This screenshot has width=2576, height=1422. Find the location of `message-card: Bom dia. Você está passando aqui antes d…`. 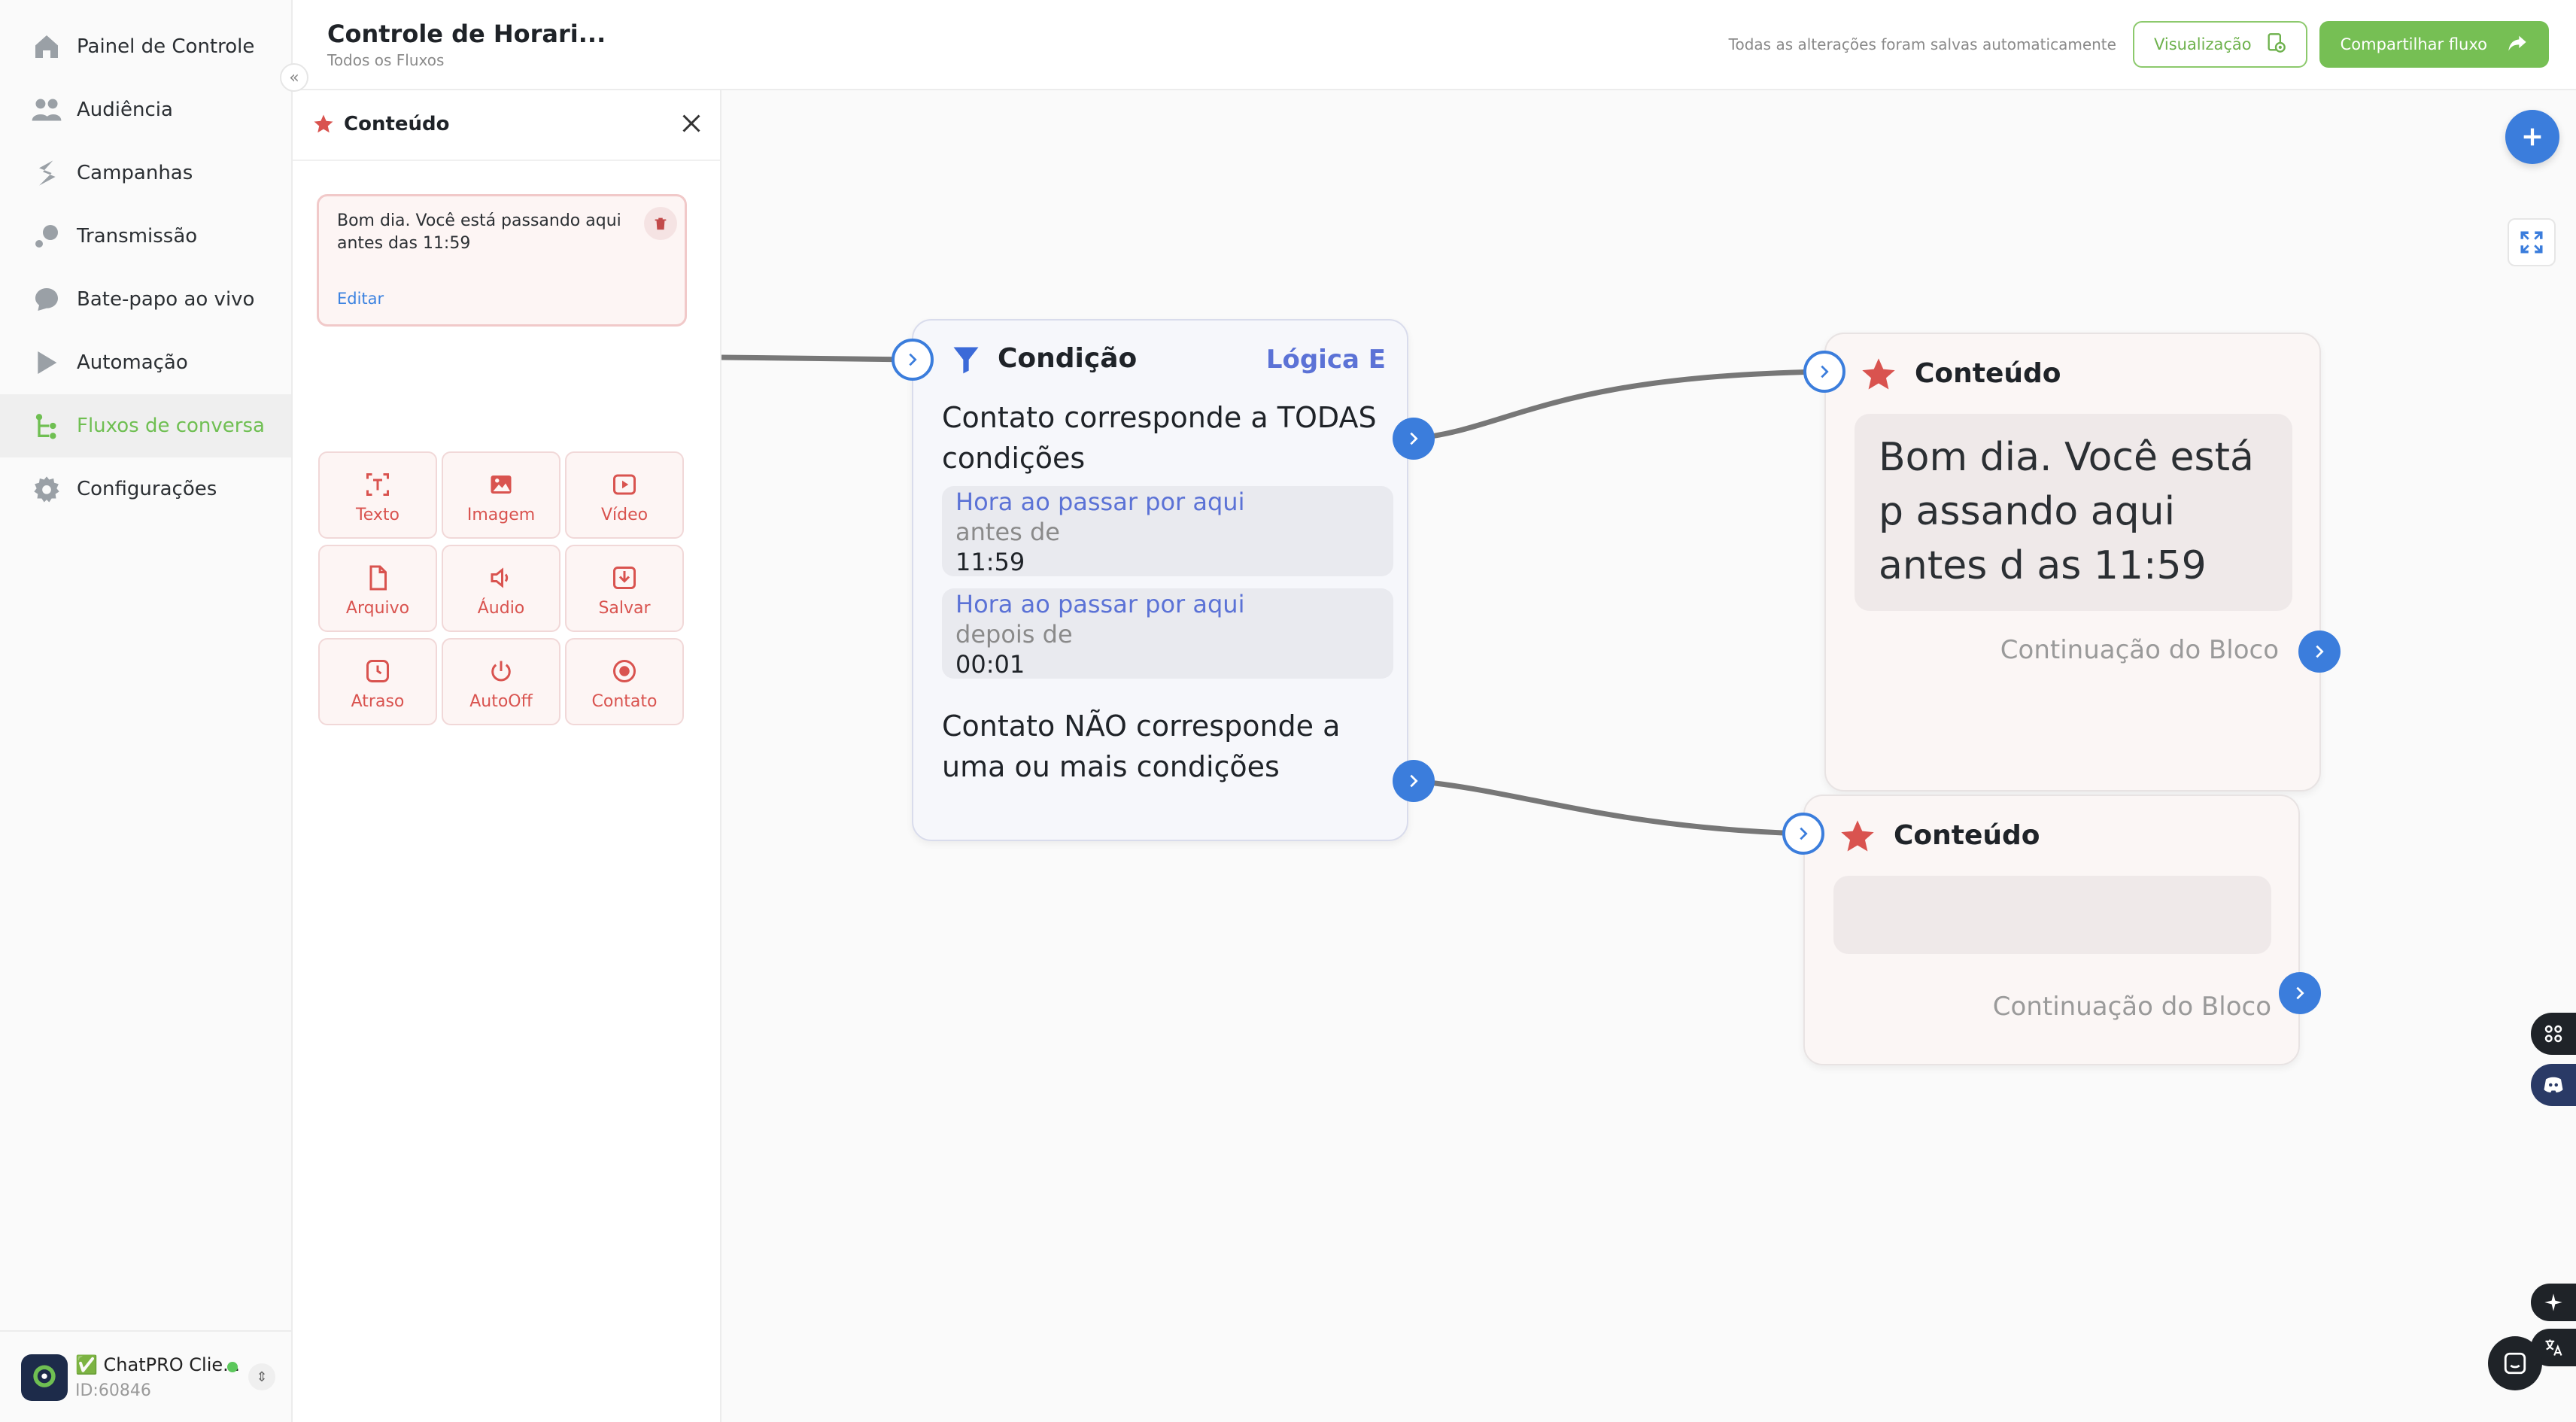

message-card: Bom dia. Você está passando aqui antes d… is located at coordinates (502, 260).